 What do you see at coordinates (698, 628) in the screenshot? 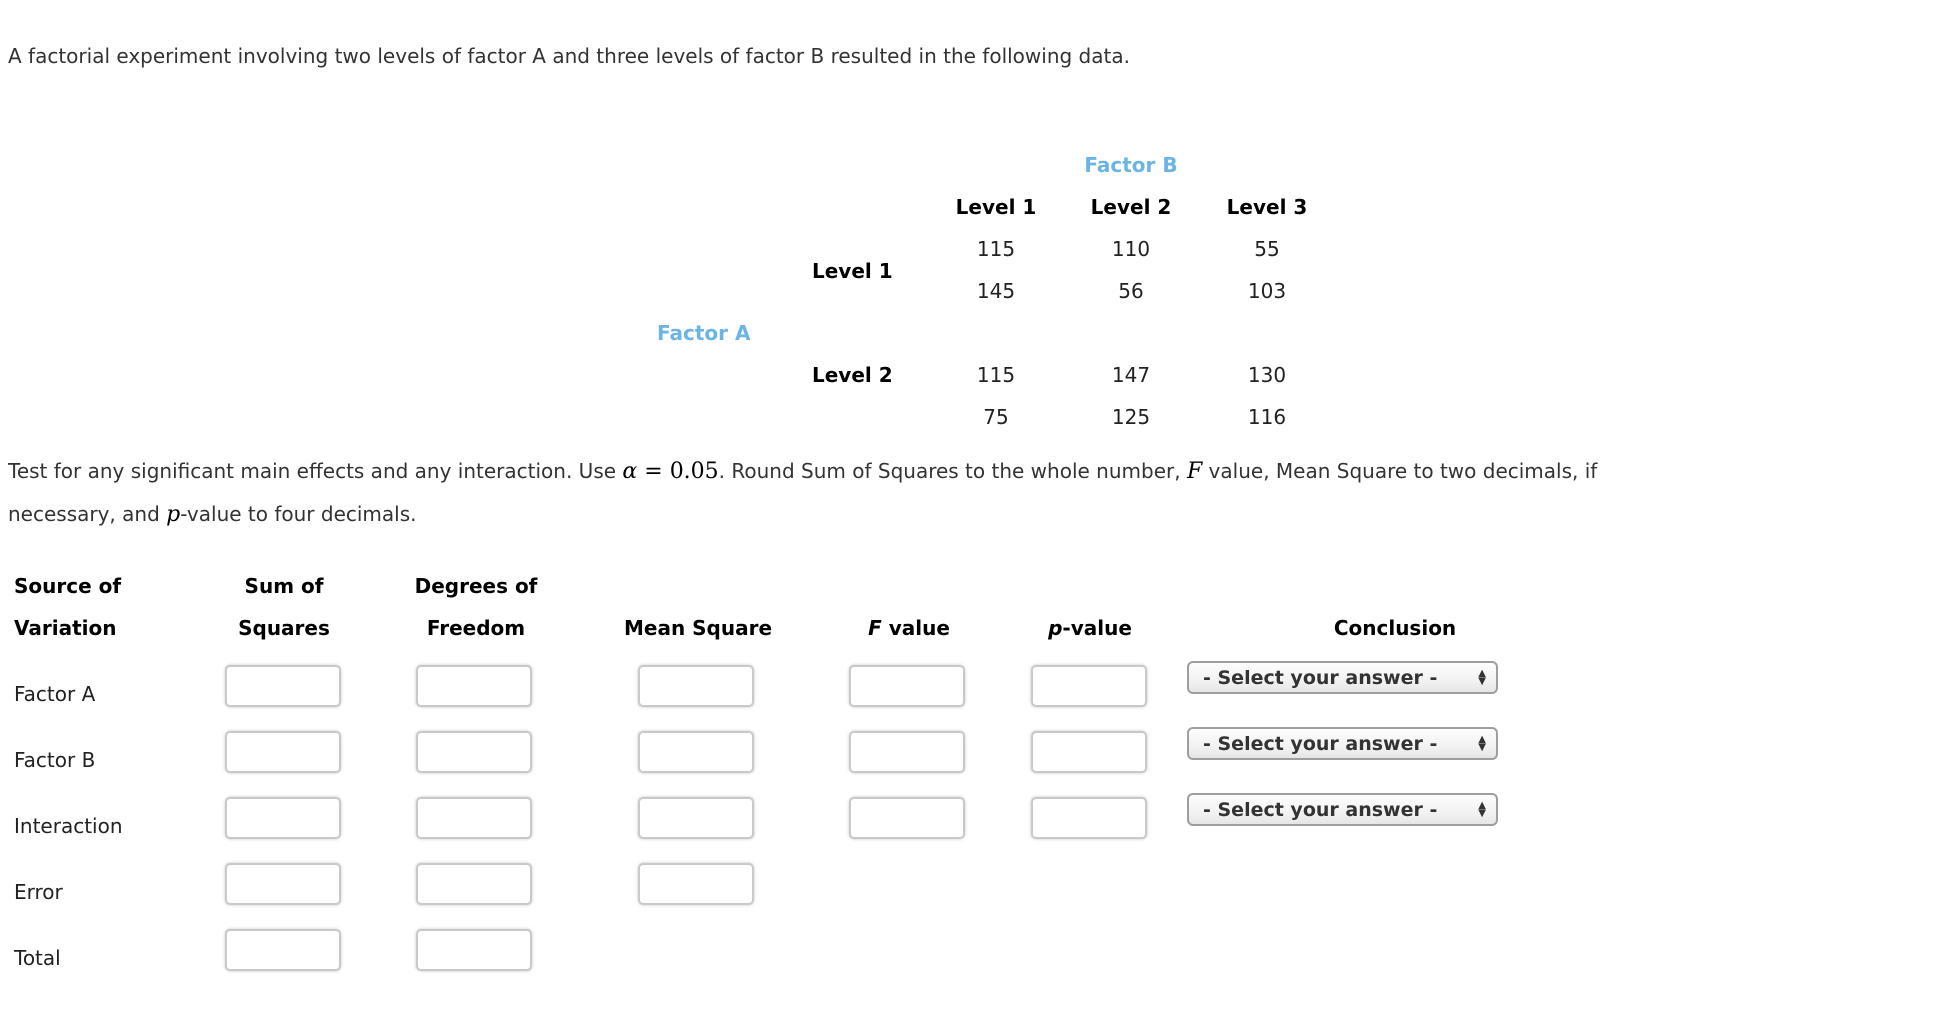
I see `header-mean-square: Mean Square` at bounding box center [698, 628].